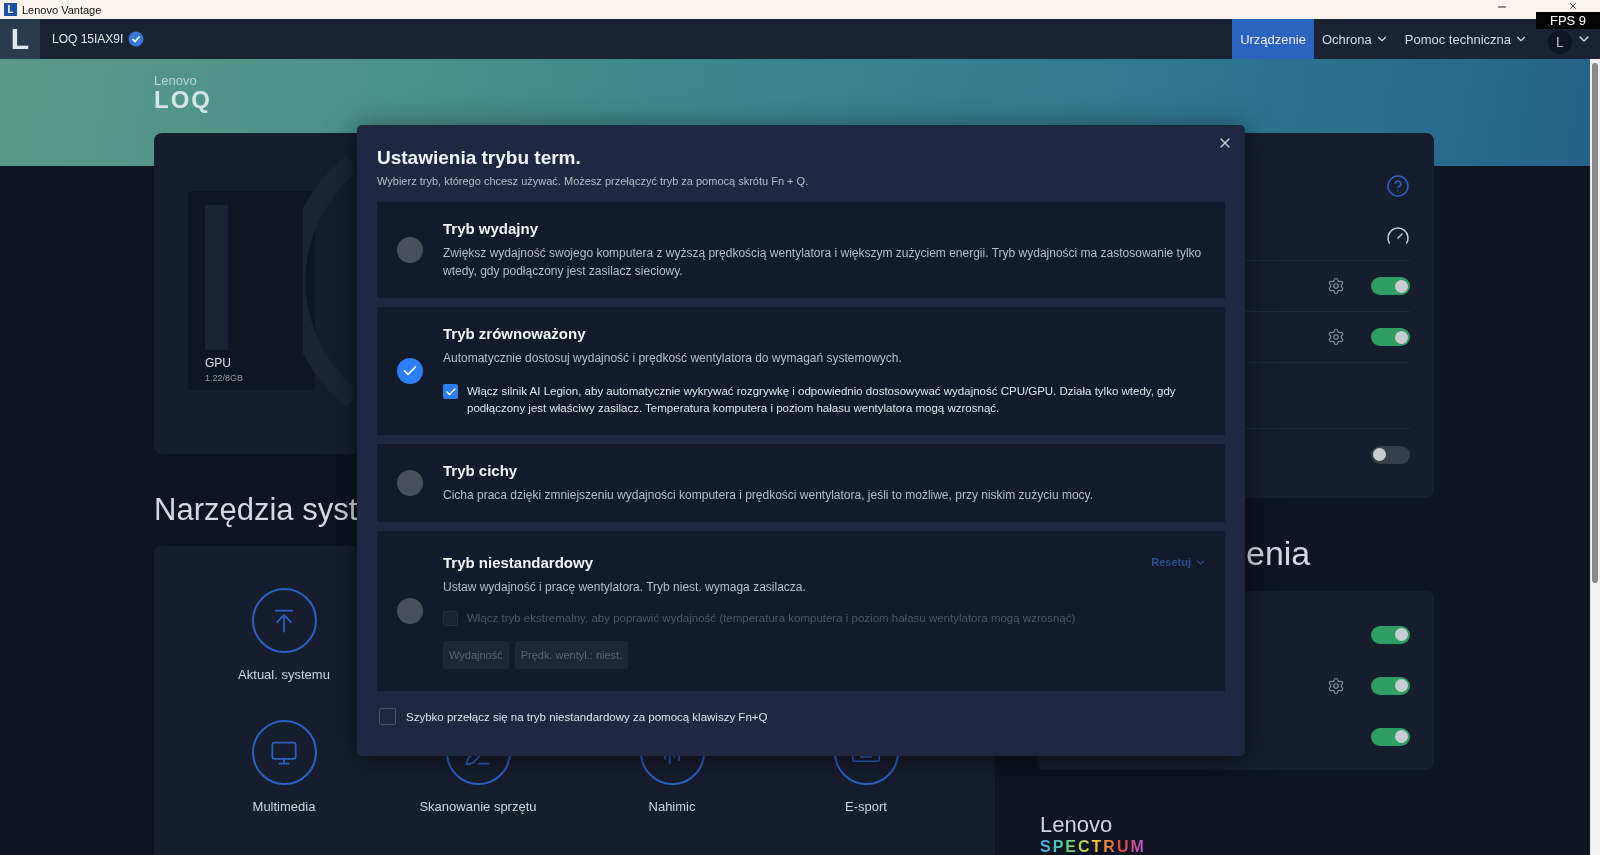 Image resolution: width=1600 pixels, height=855 pixels. What do you see at coordinates (672, 806) in the screenshot?
I see `tool-label: Nahimic` at bounding box center [672, 806].